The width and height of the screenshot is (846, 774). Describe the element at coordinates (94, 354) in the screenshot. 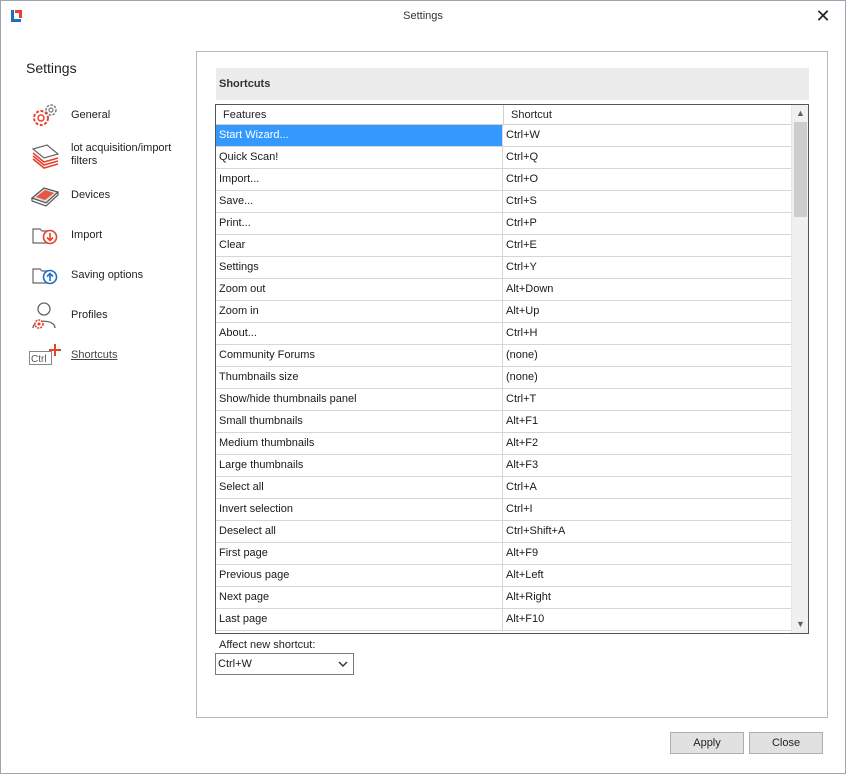

I see `sidebar-item-label: Shortcuts` at that location.